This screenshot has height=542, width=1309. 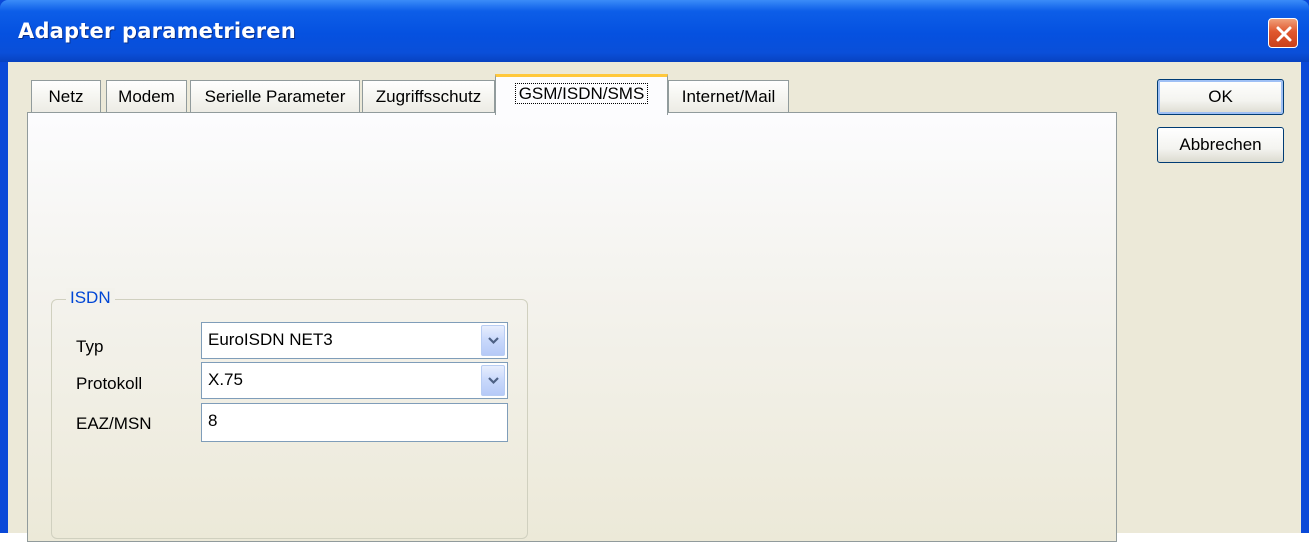 I want to click on protokoll-select: X.75, so click(x=354, y=380).